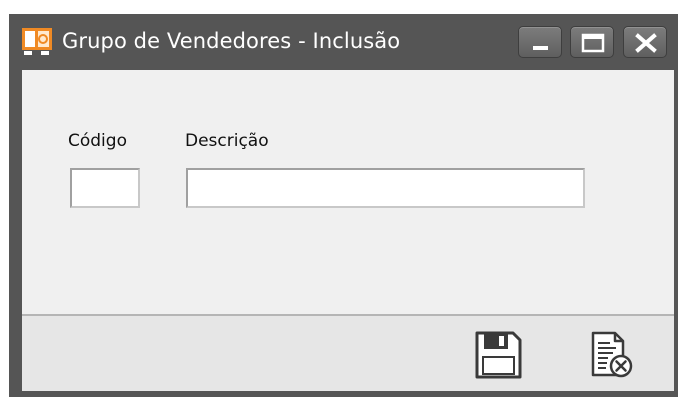  I want to click on minimize-button, so click(540, 42).